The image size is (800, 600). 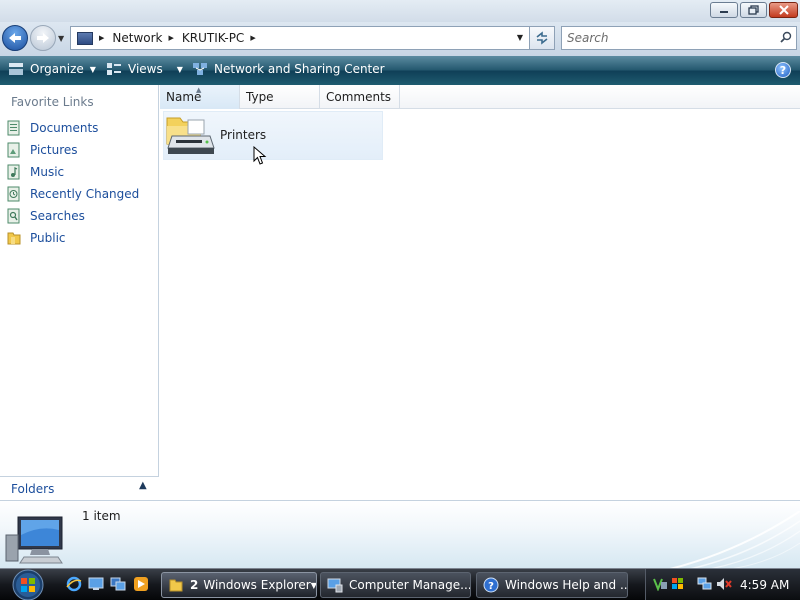 I want to click on taskbar-group-windows-explorer: 2 Windows Explorer ▼, so click(x=239, y=585).